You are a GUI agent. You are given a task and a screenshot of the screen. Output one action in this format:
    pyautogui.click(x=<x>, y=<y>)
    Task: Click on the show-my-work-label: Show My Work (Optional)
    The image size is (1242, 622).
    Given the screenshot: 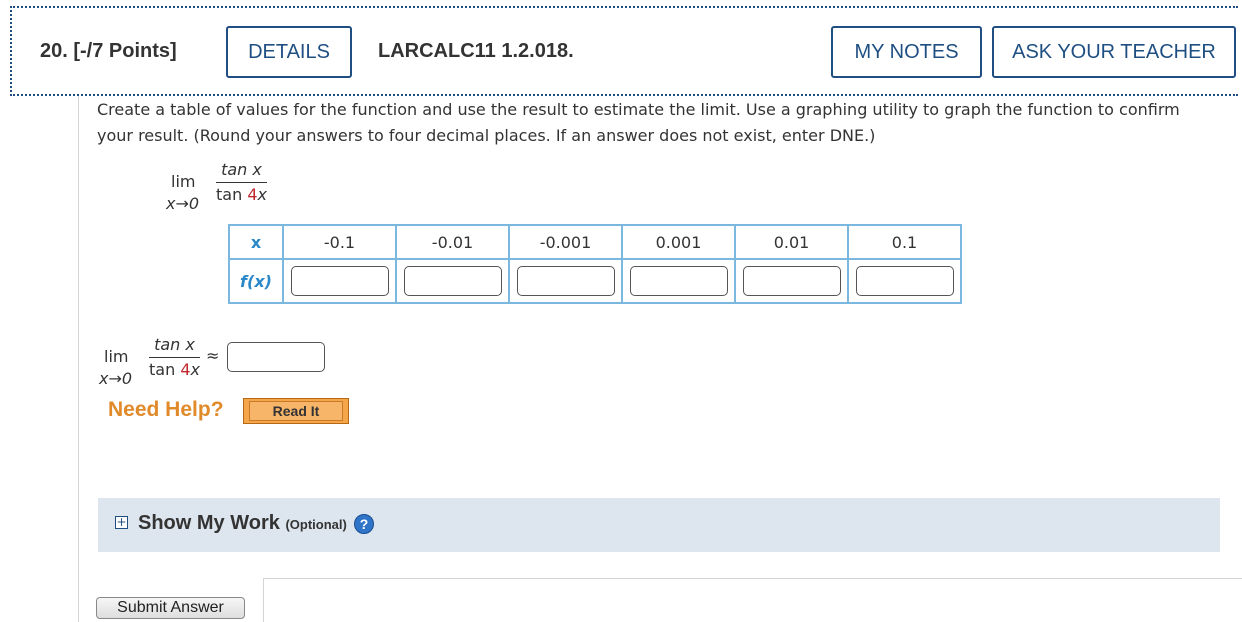 What is the action you would take?
    pyautogui.click(x=242, y=523)
    